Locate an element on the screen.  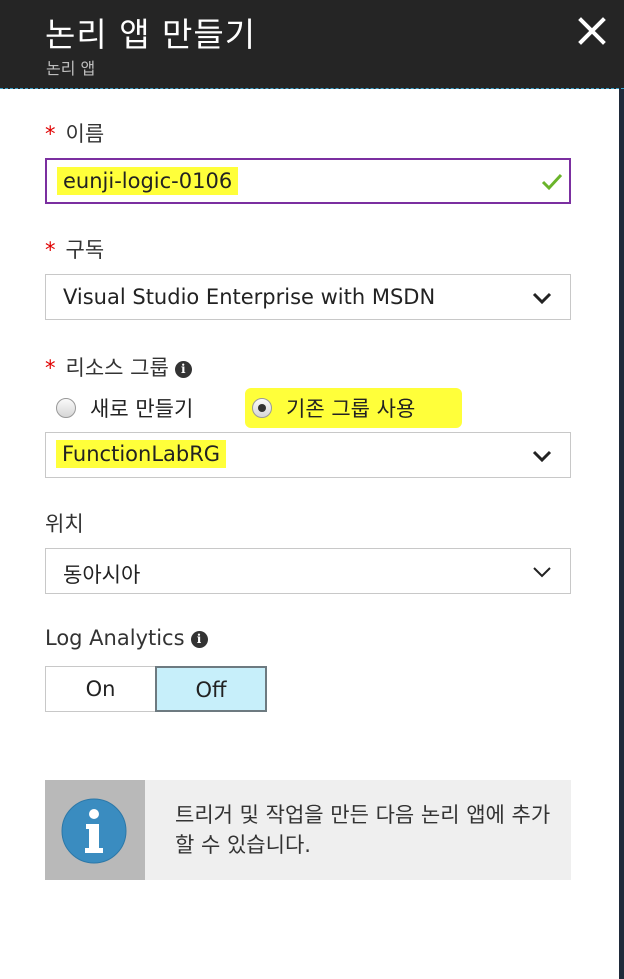
subscription-select: Visual Studio Enterprise with MSDN is located at coordinates (308, 297).